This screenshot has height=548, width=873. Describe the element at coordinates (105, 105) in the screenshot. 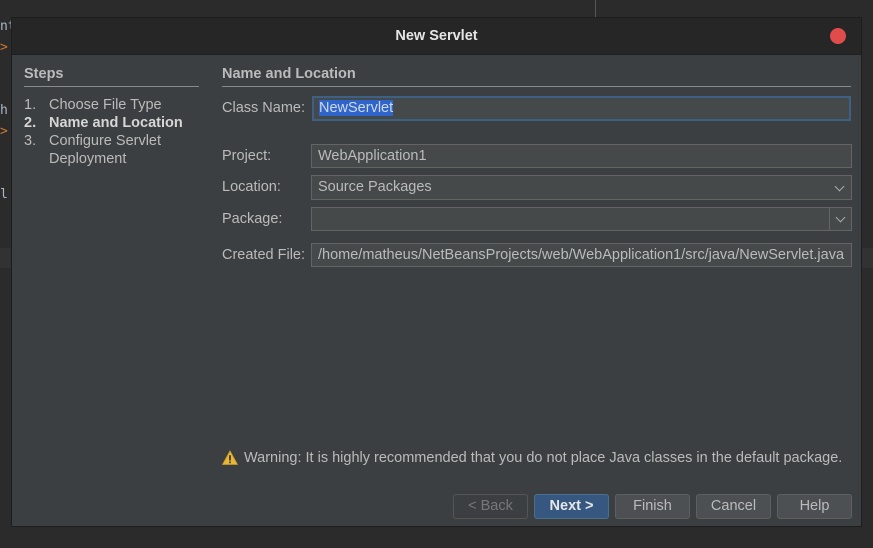

I see `step-label: Choose File Type` at that location.